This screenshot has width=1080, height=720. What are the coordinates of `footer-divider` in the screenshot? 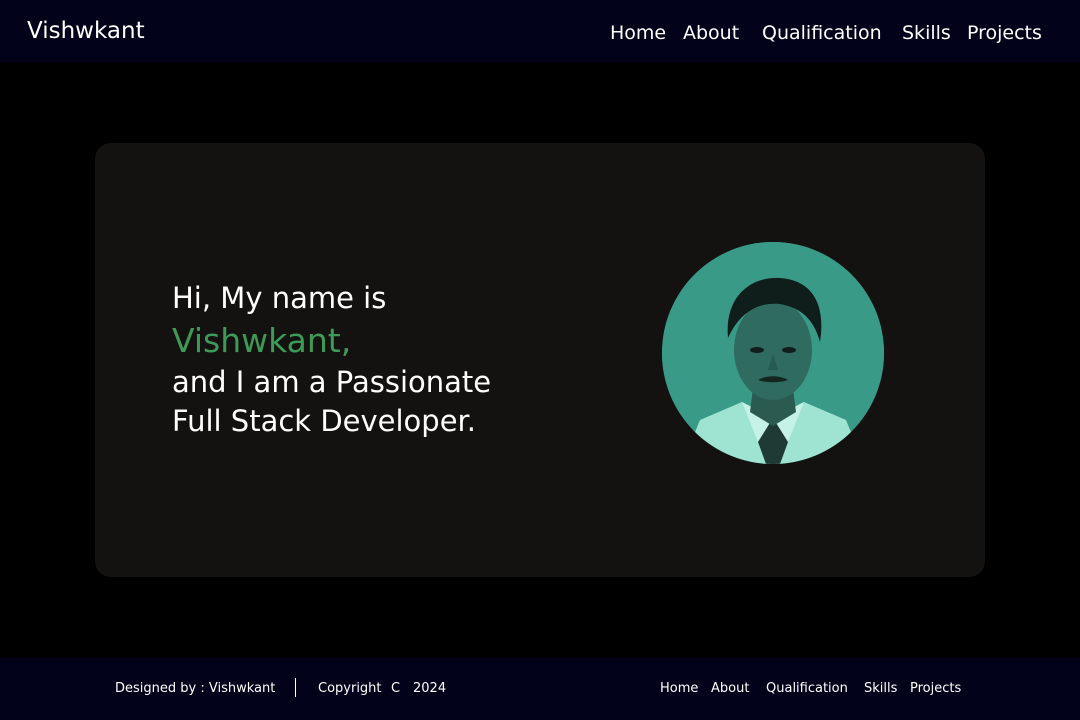 It's located at (295, 687).